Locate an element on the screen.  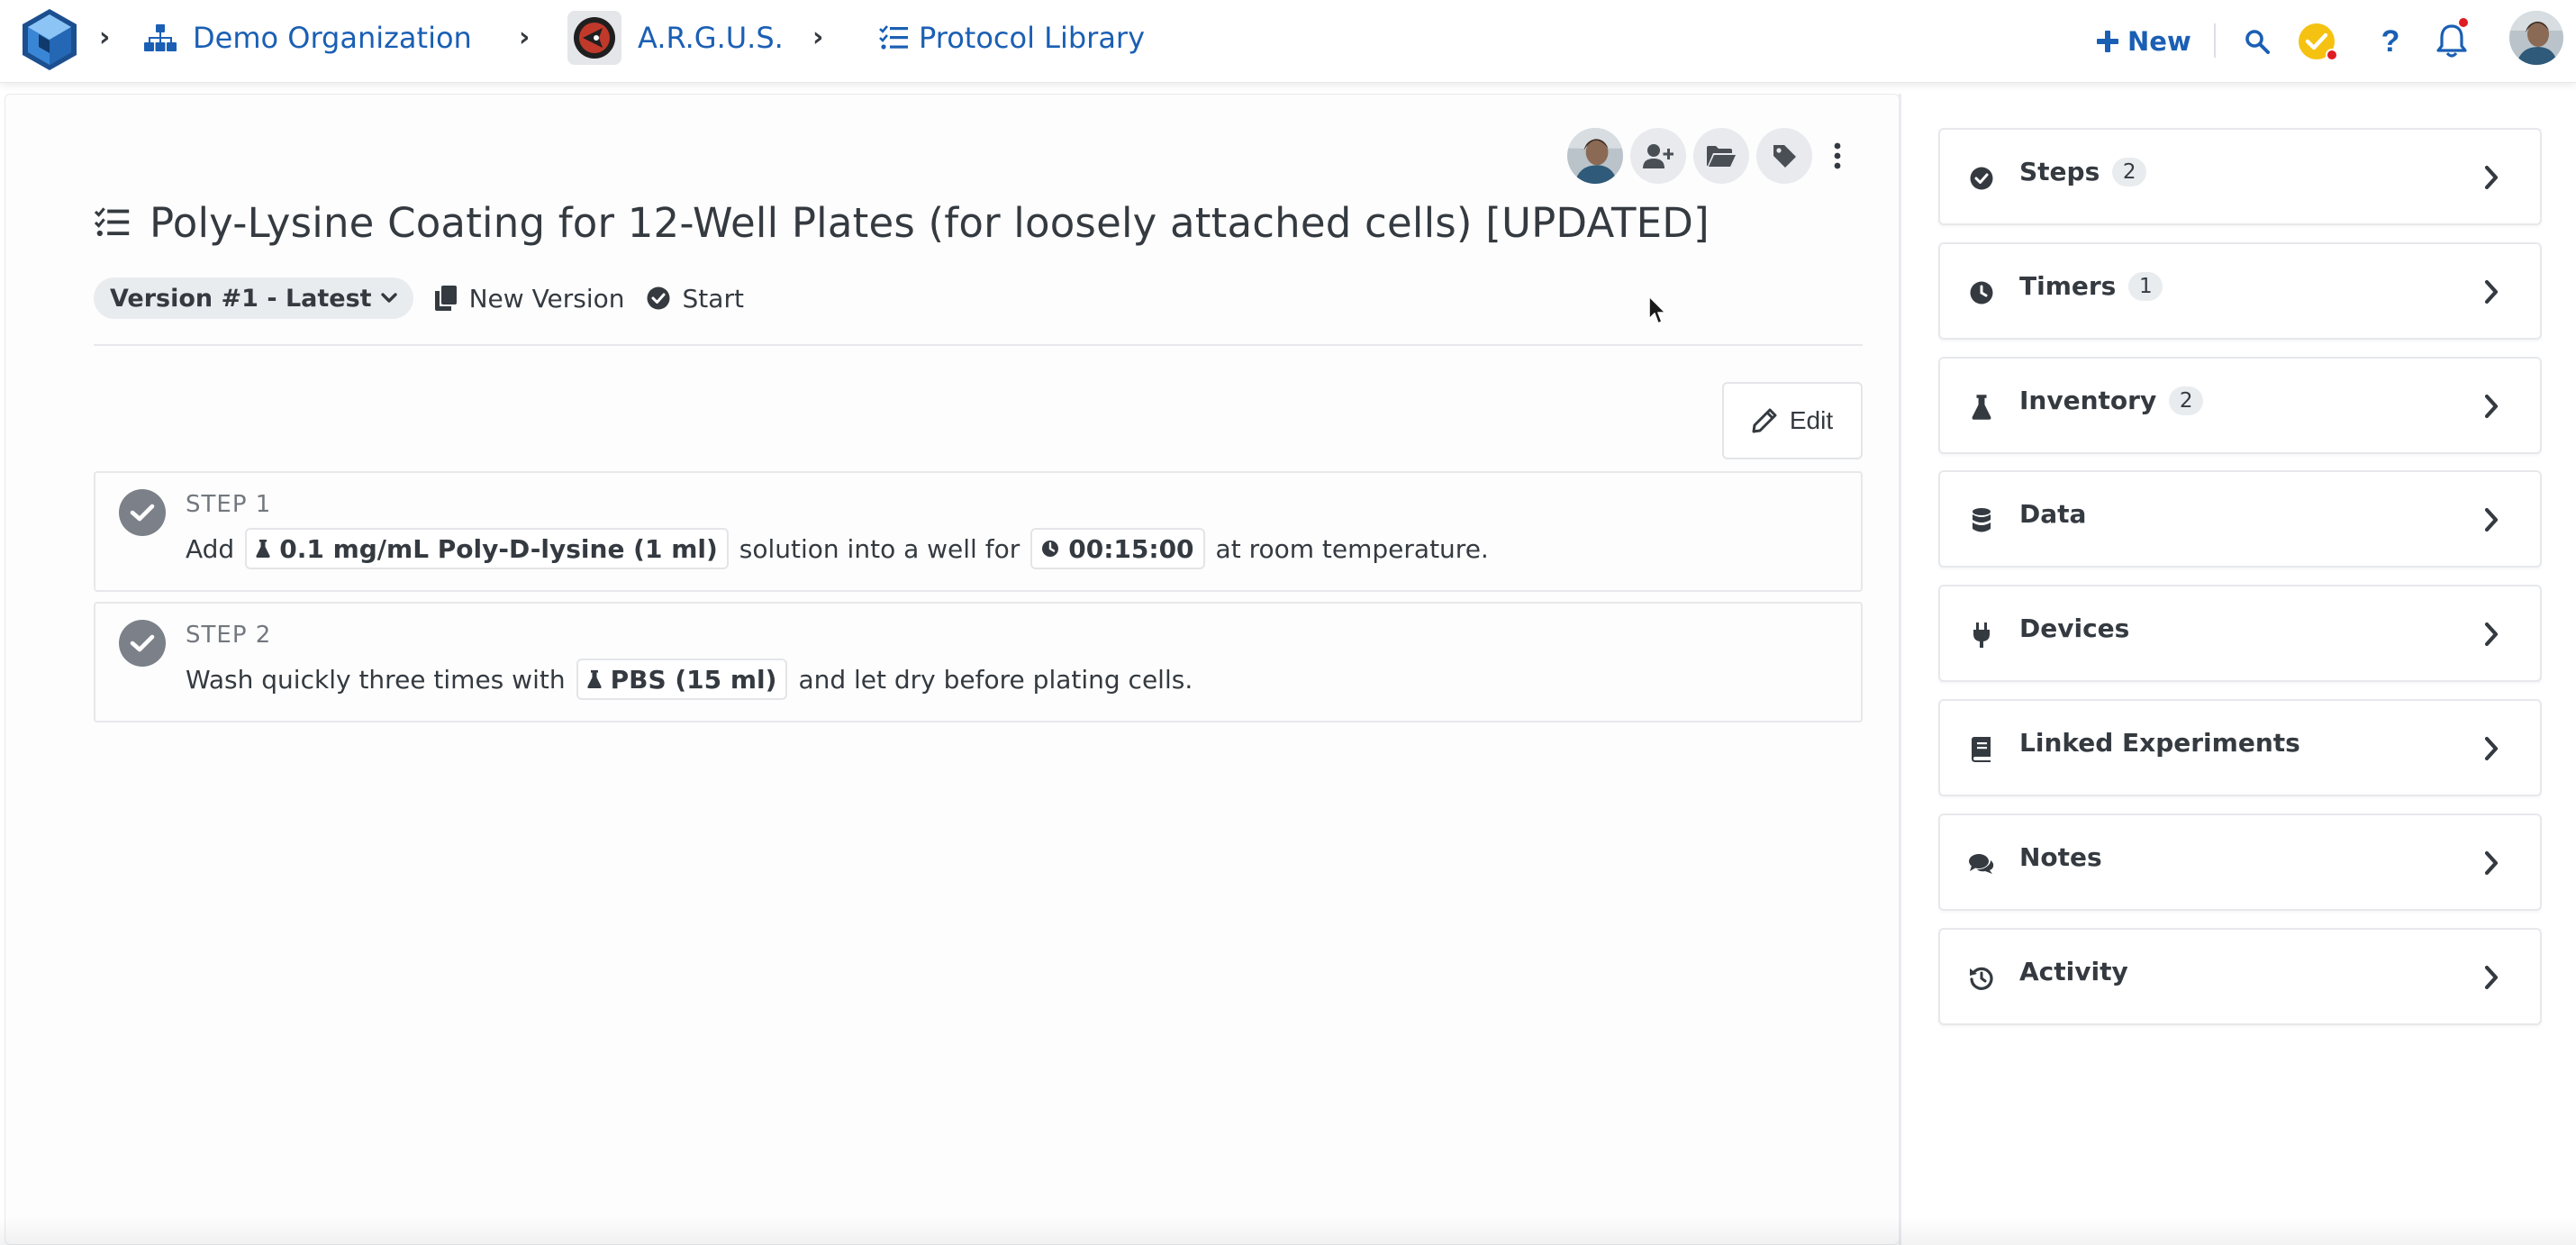
step-text-segment: Add is located at coordinates (210, 548).